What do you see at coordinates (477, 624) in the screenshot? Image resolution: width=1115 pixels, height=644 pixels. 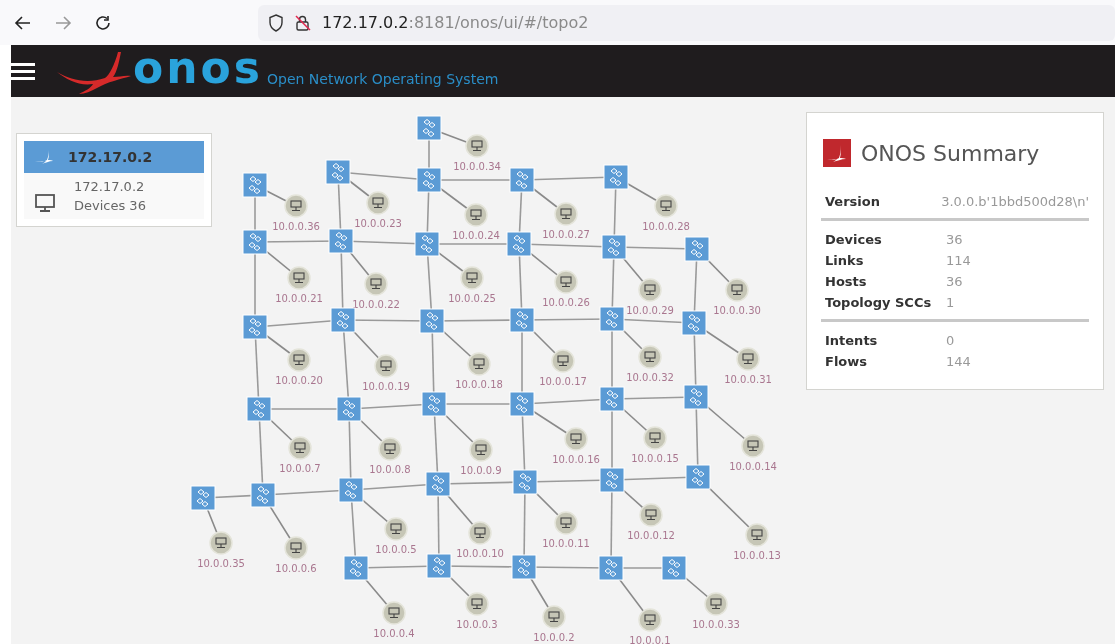 I see `host-label: 10.0.0.3` at bounding box center [477, 624].